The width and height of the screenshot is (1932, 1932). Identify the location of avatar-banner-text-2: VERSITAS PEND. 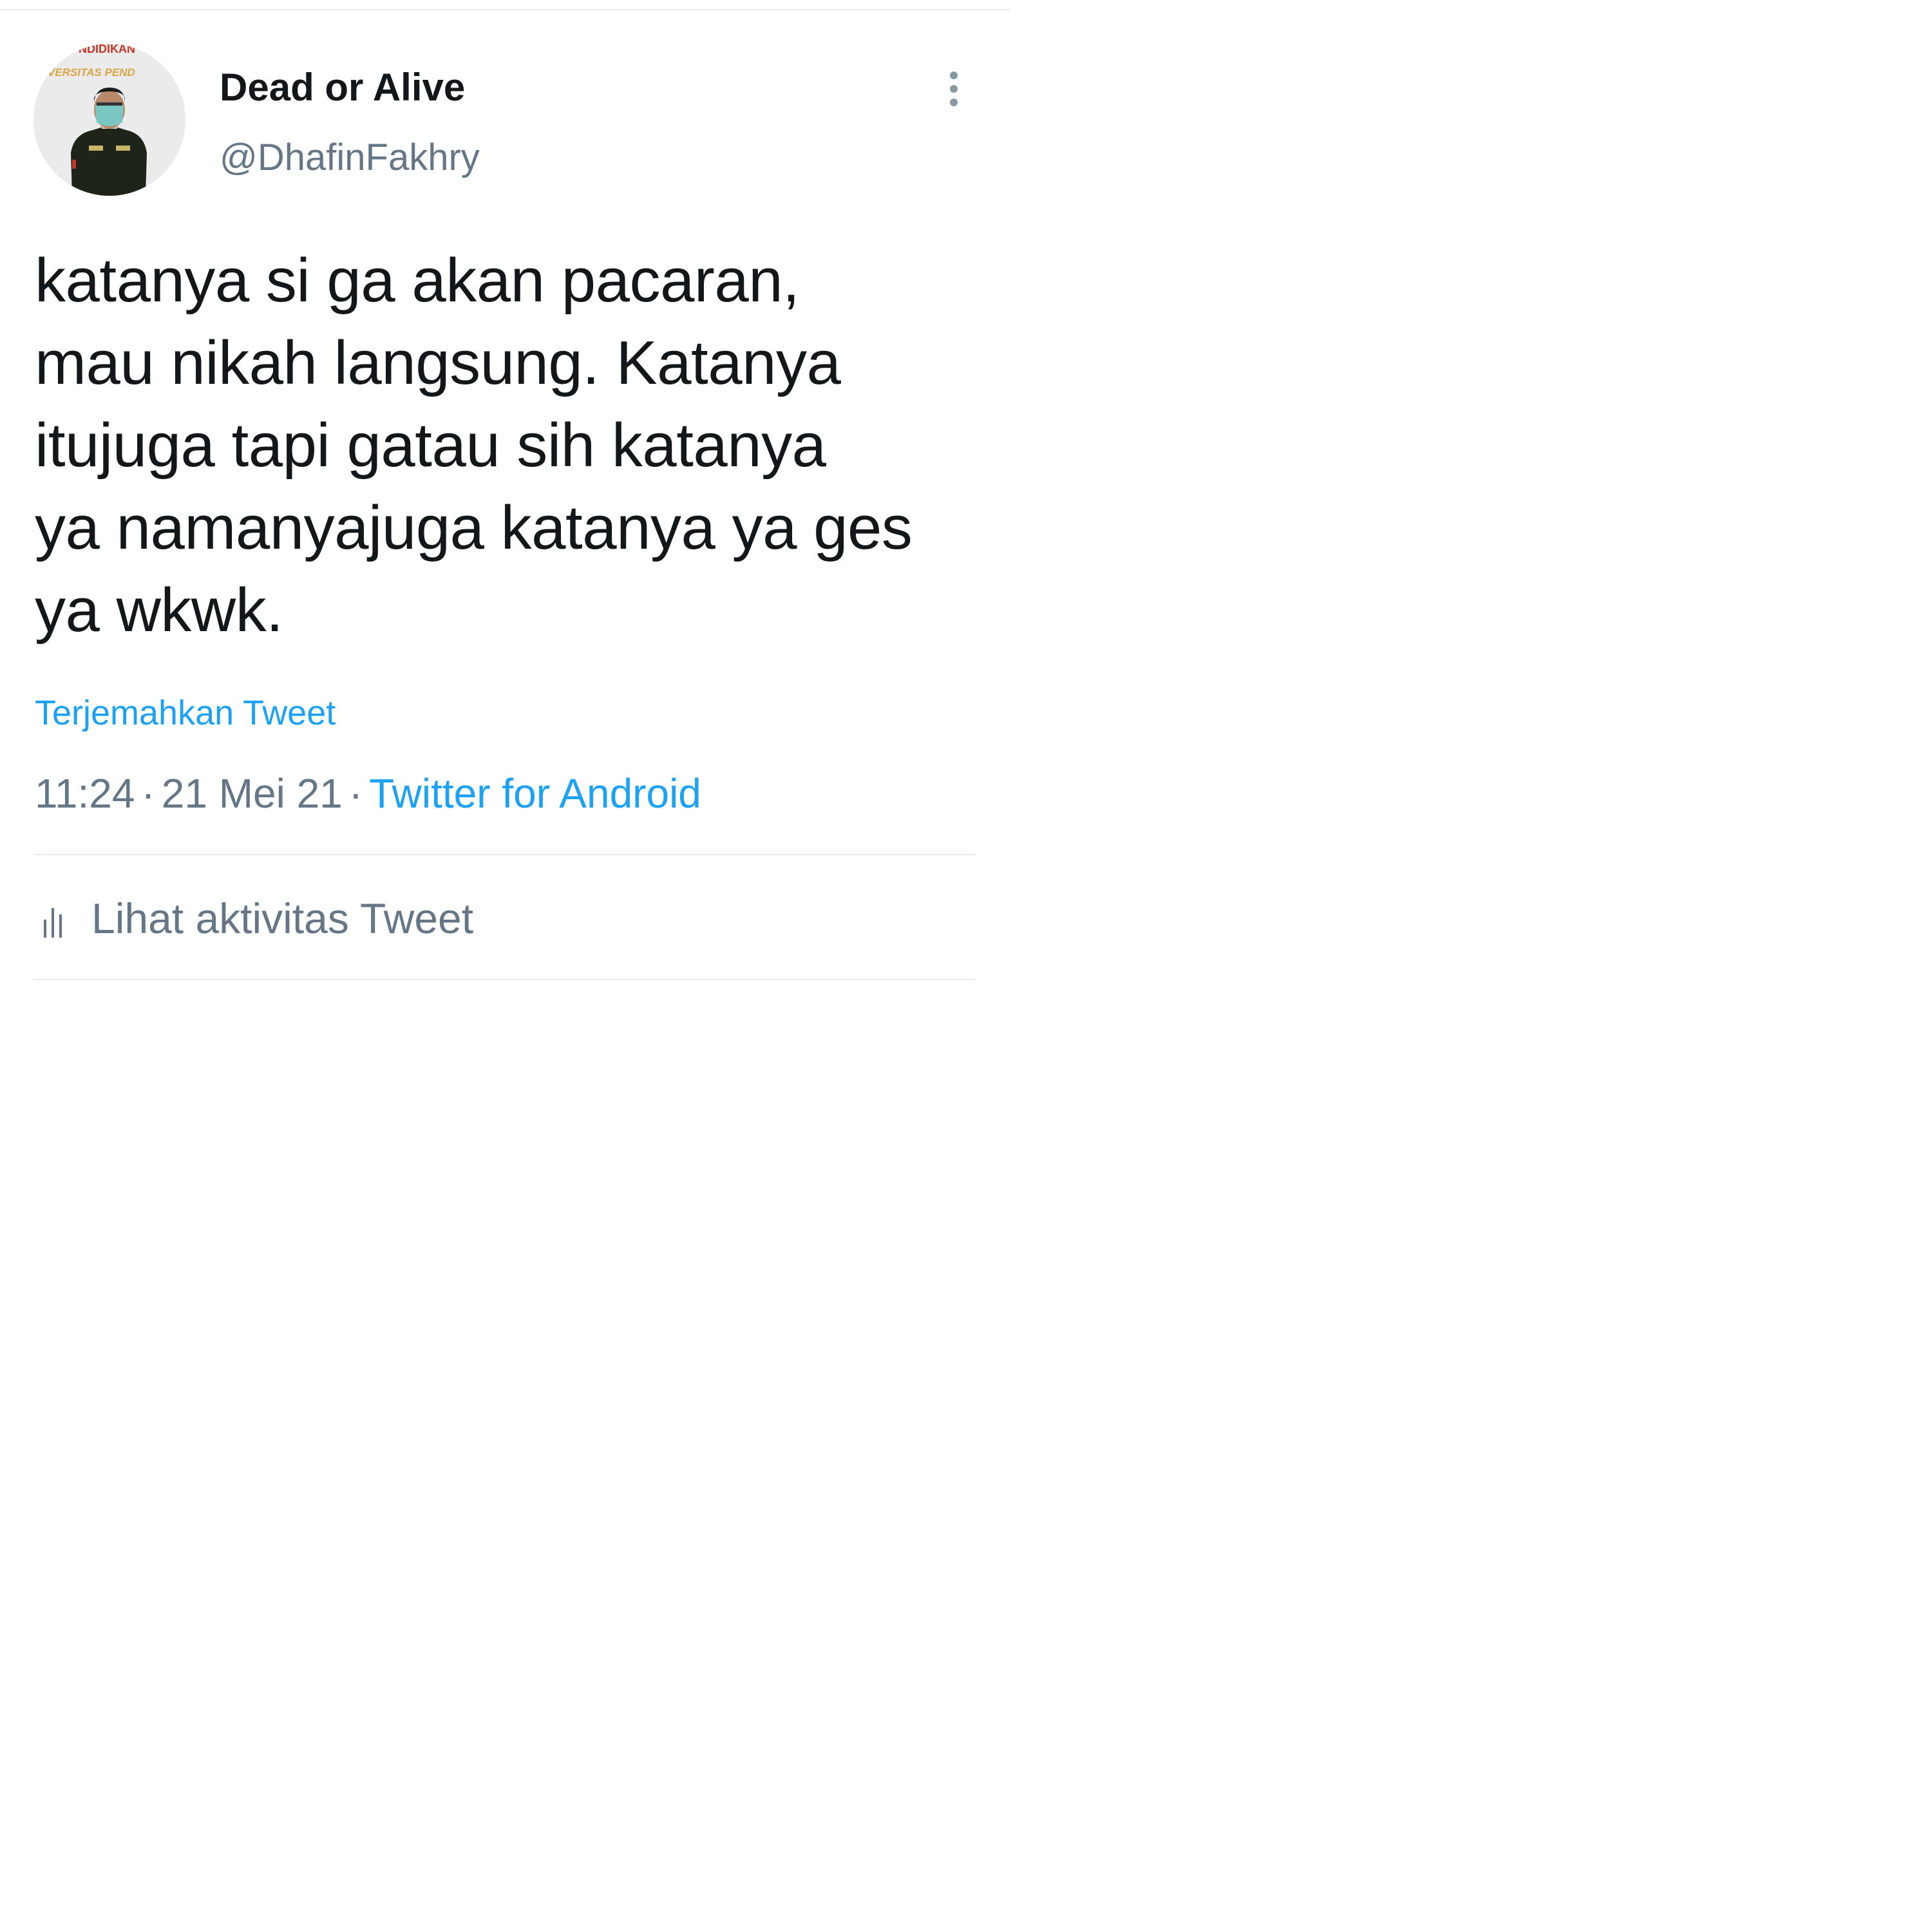
(92, 72).